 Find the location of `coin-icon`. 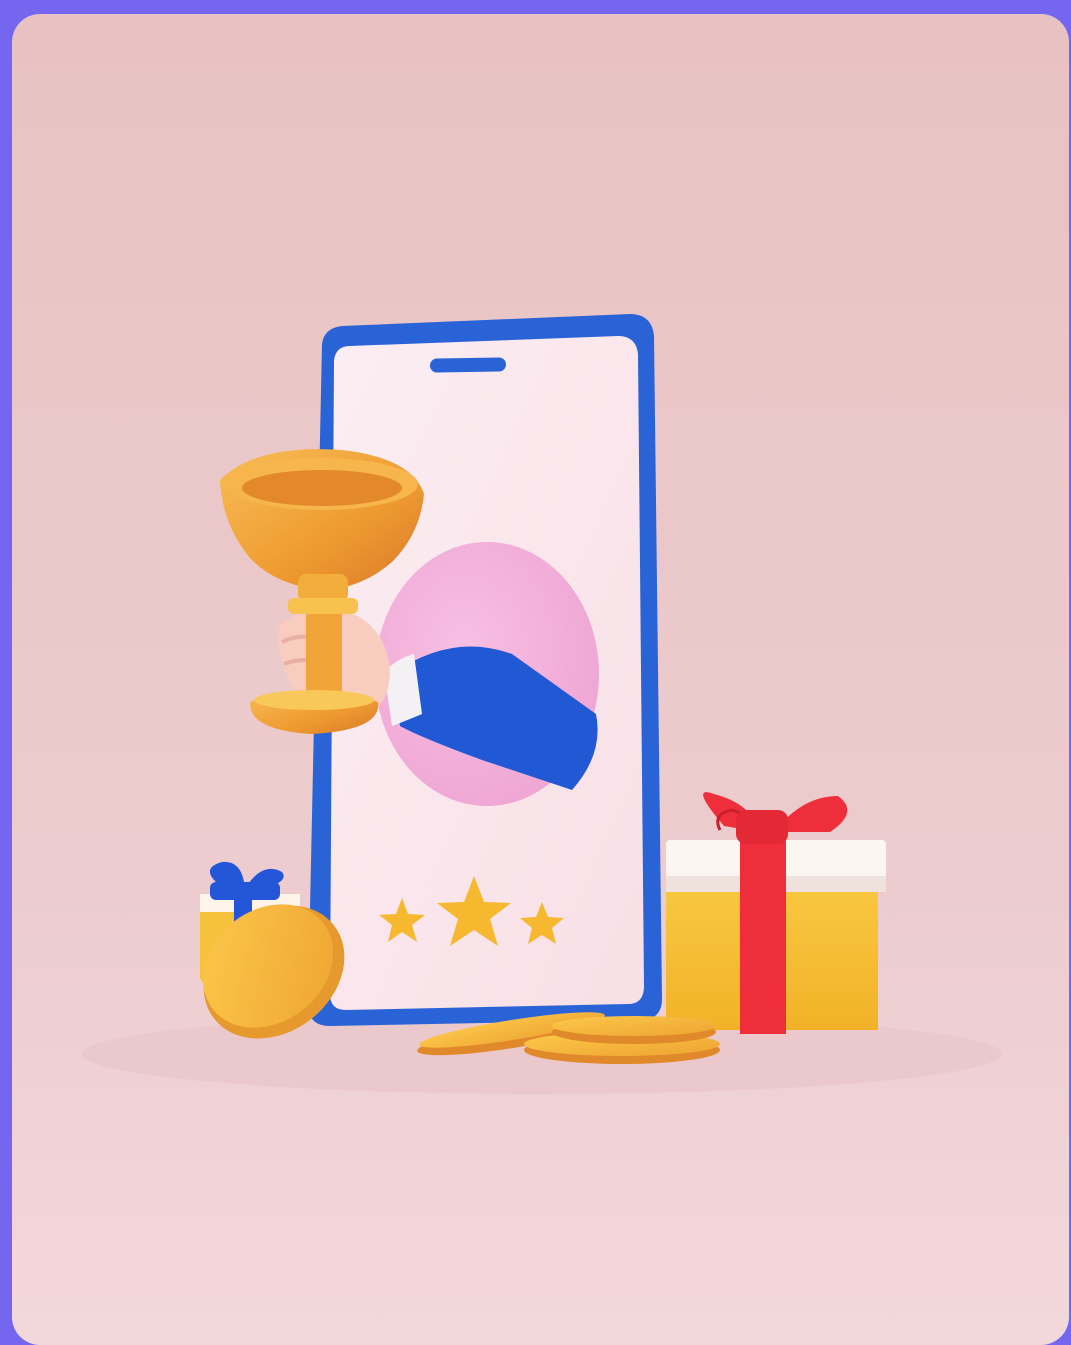

coin-icon is located at coordinates (634, 1030).